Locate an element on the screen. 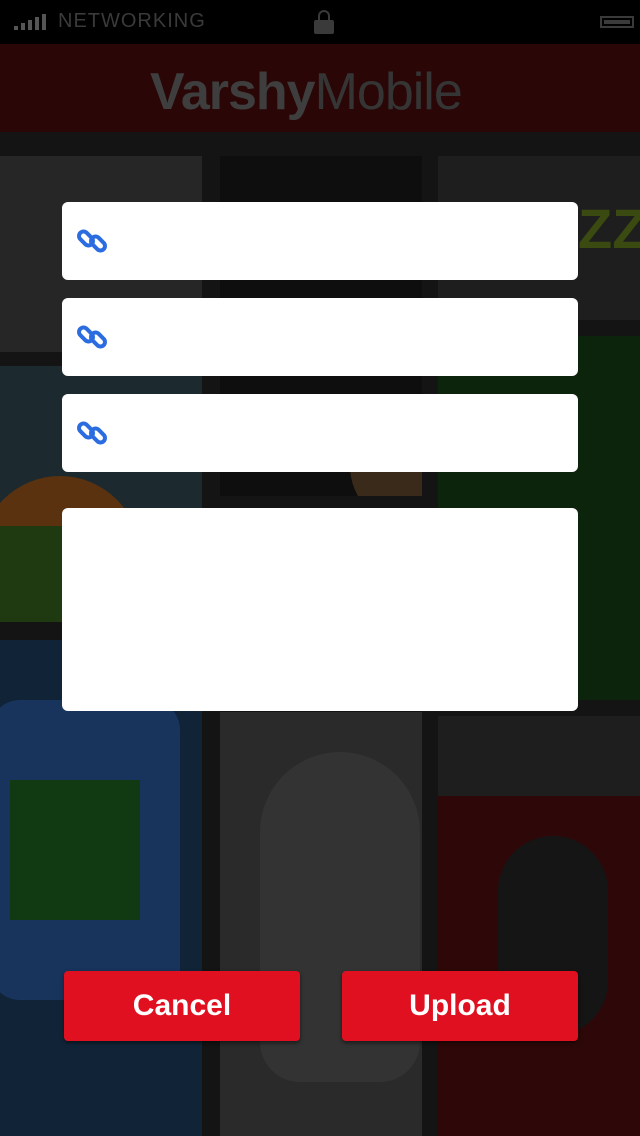 The height and width of the screenshot is (1136, 640). battery-icon is located at coordinates (617, 22).